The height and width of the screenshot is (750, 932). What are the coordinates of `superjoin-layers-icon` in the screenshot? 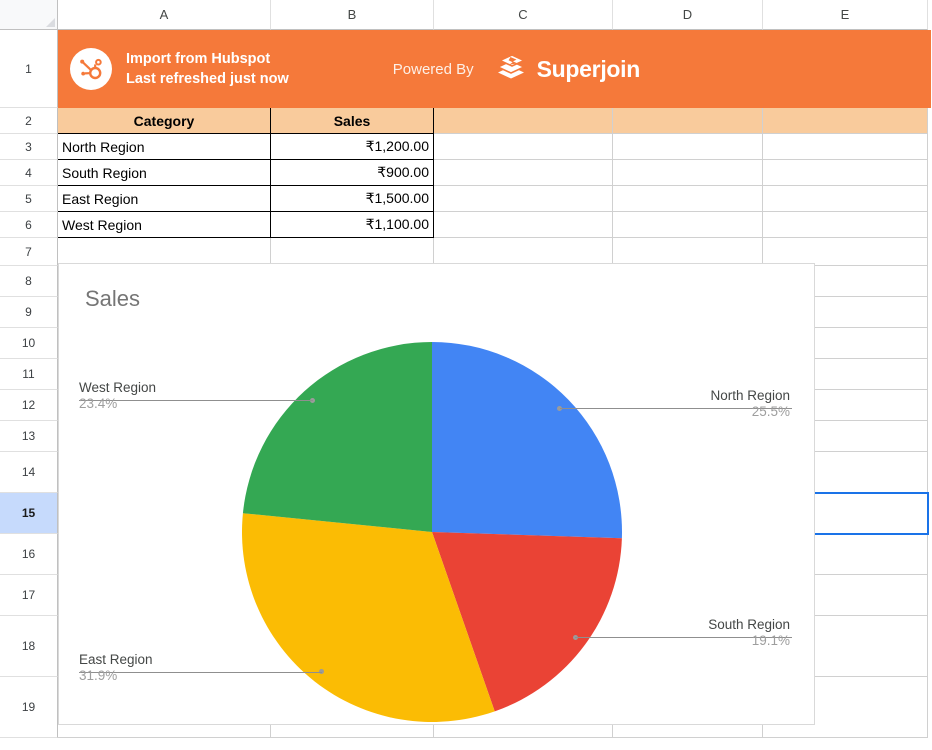 It's located at (511, 69).